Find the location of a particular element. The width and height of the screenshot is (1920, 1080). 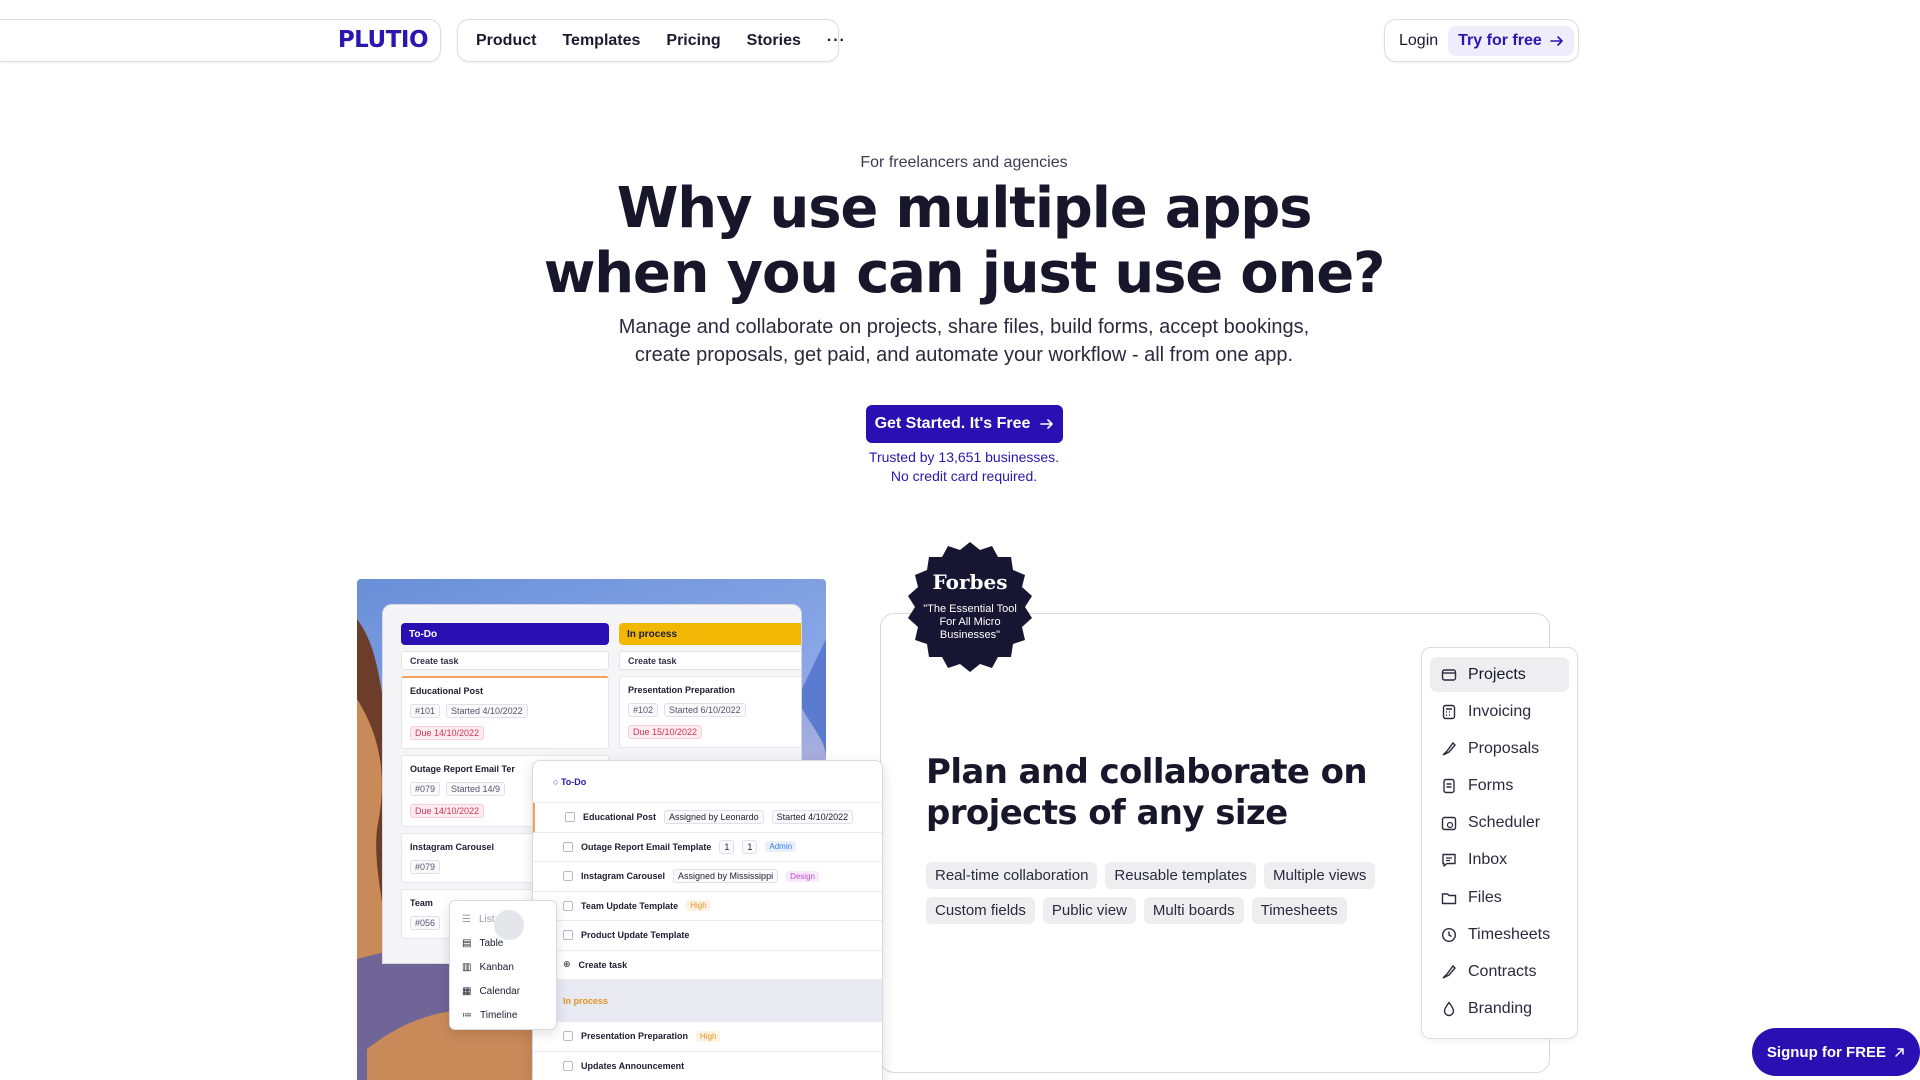

table-icon: ▤ is located at coordinates (467, 943).